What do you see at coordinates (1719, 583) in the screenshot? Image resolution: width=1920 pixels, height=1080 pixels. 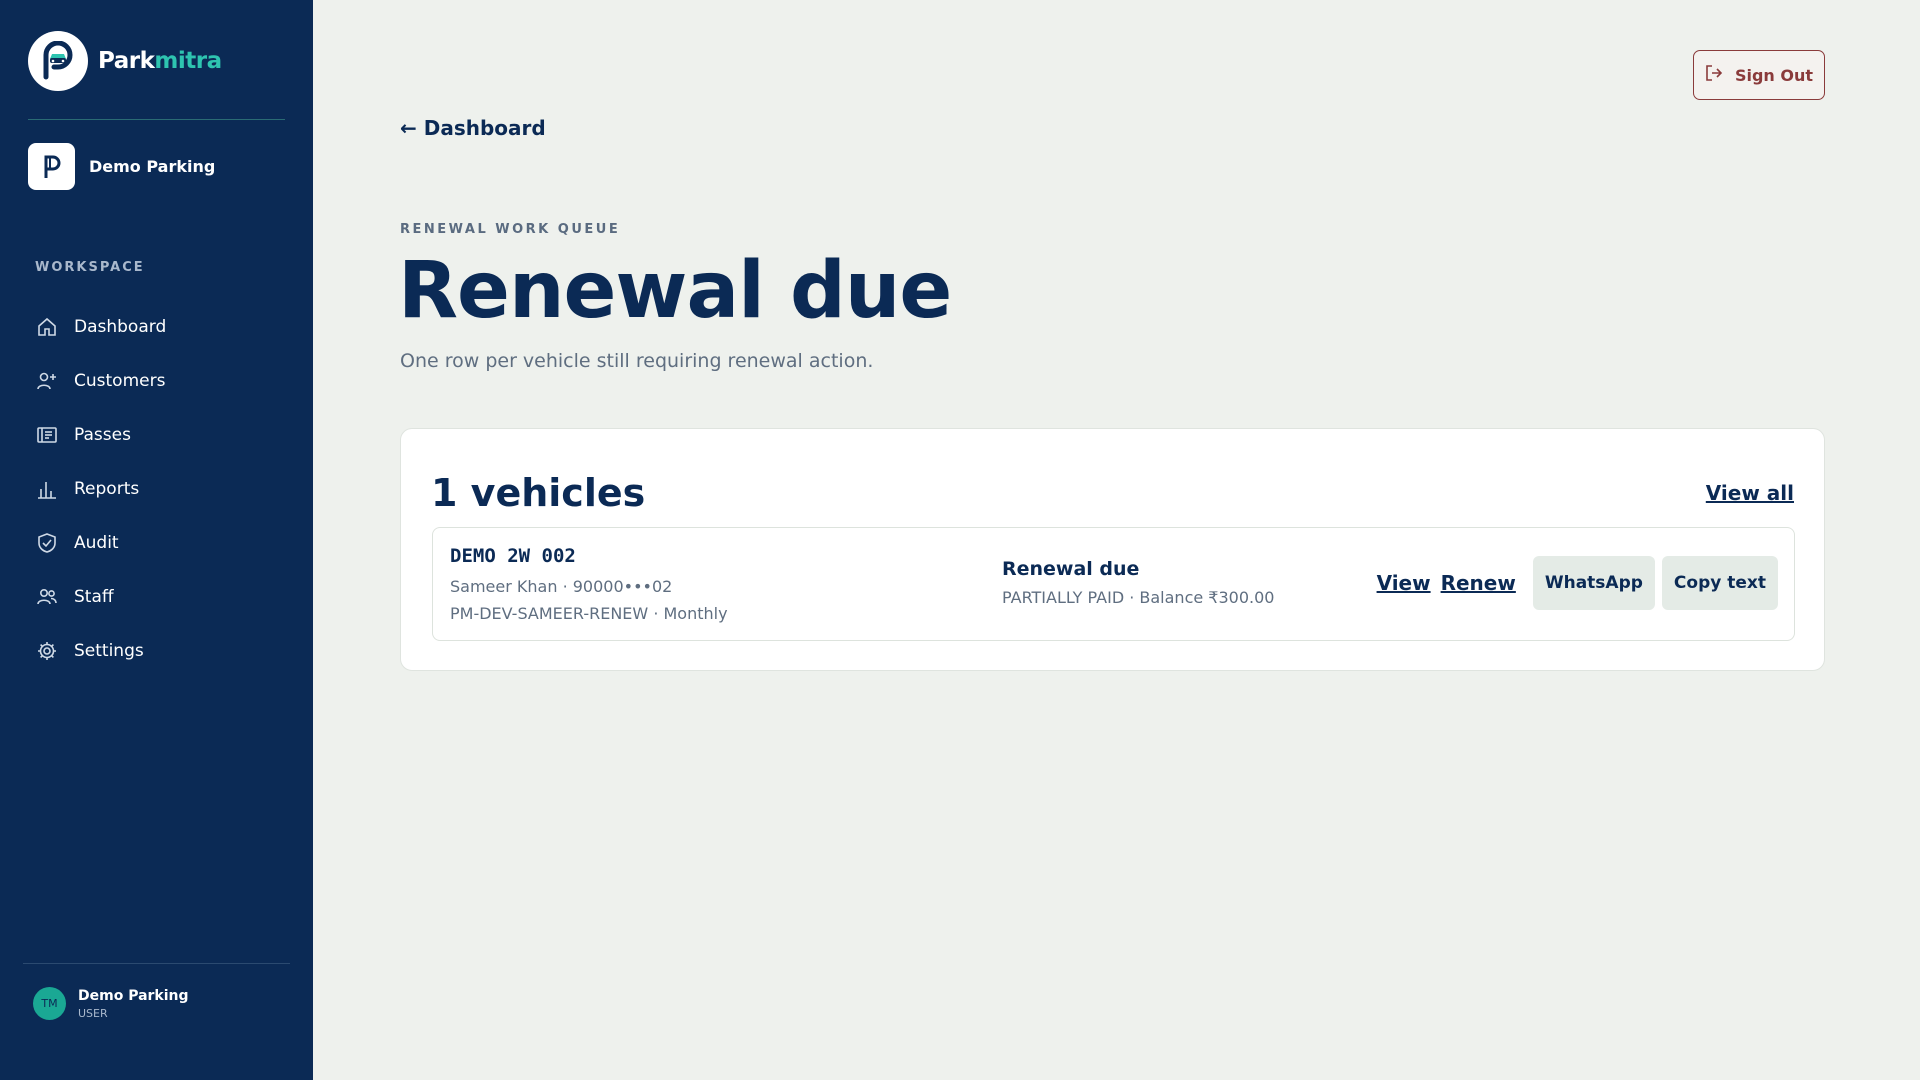 I see `copy-text-button: Copy text` at bounding box center [1719, 583].